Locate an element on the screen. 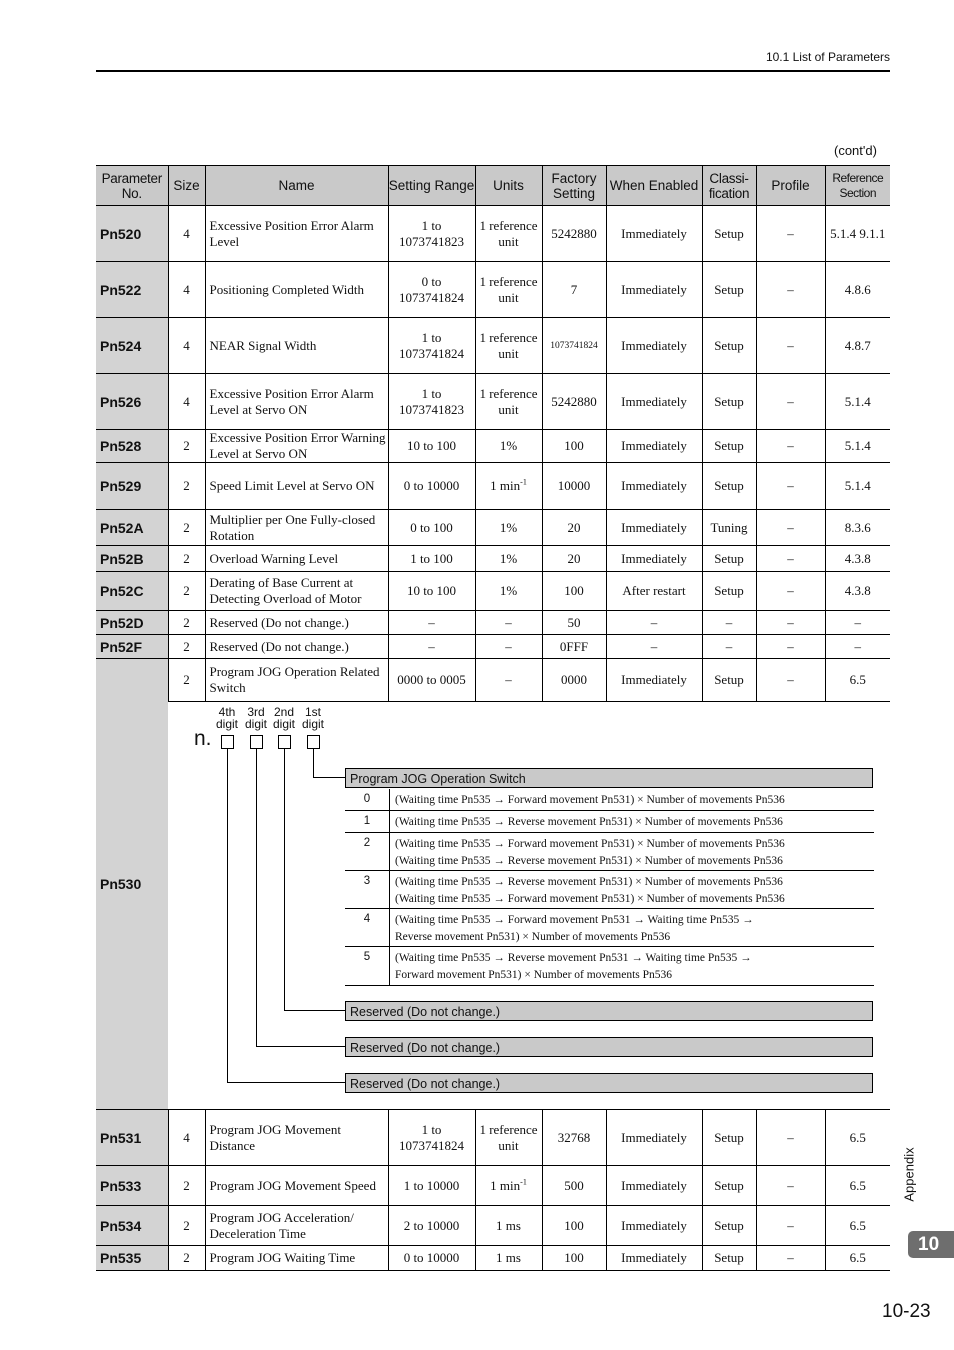 The image size is (954, 1350). cell-range: 1 to 10000 is located at coordinates (431, 1185).